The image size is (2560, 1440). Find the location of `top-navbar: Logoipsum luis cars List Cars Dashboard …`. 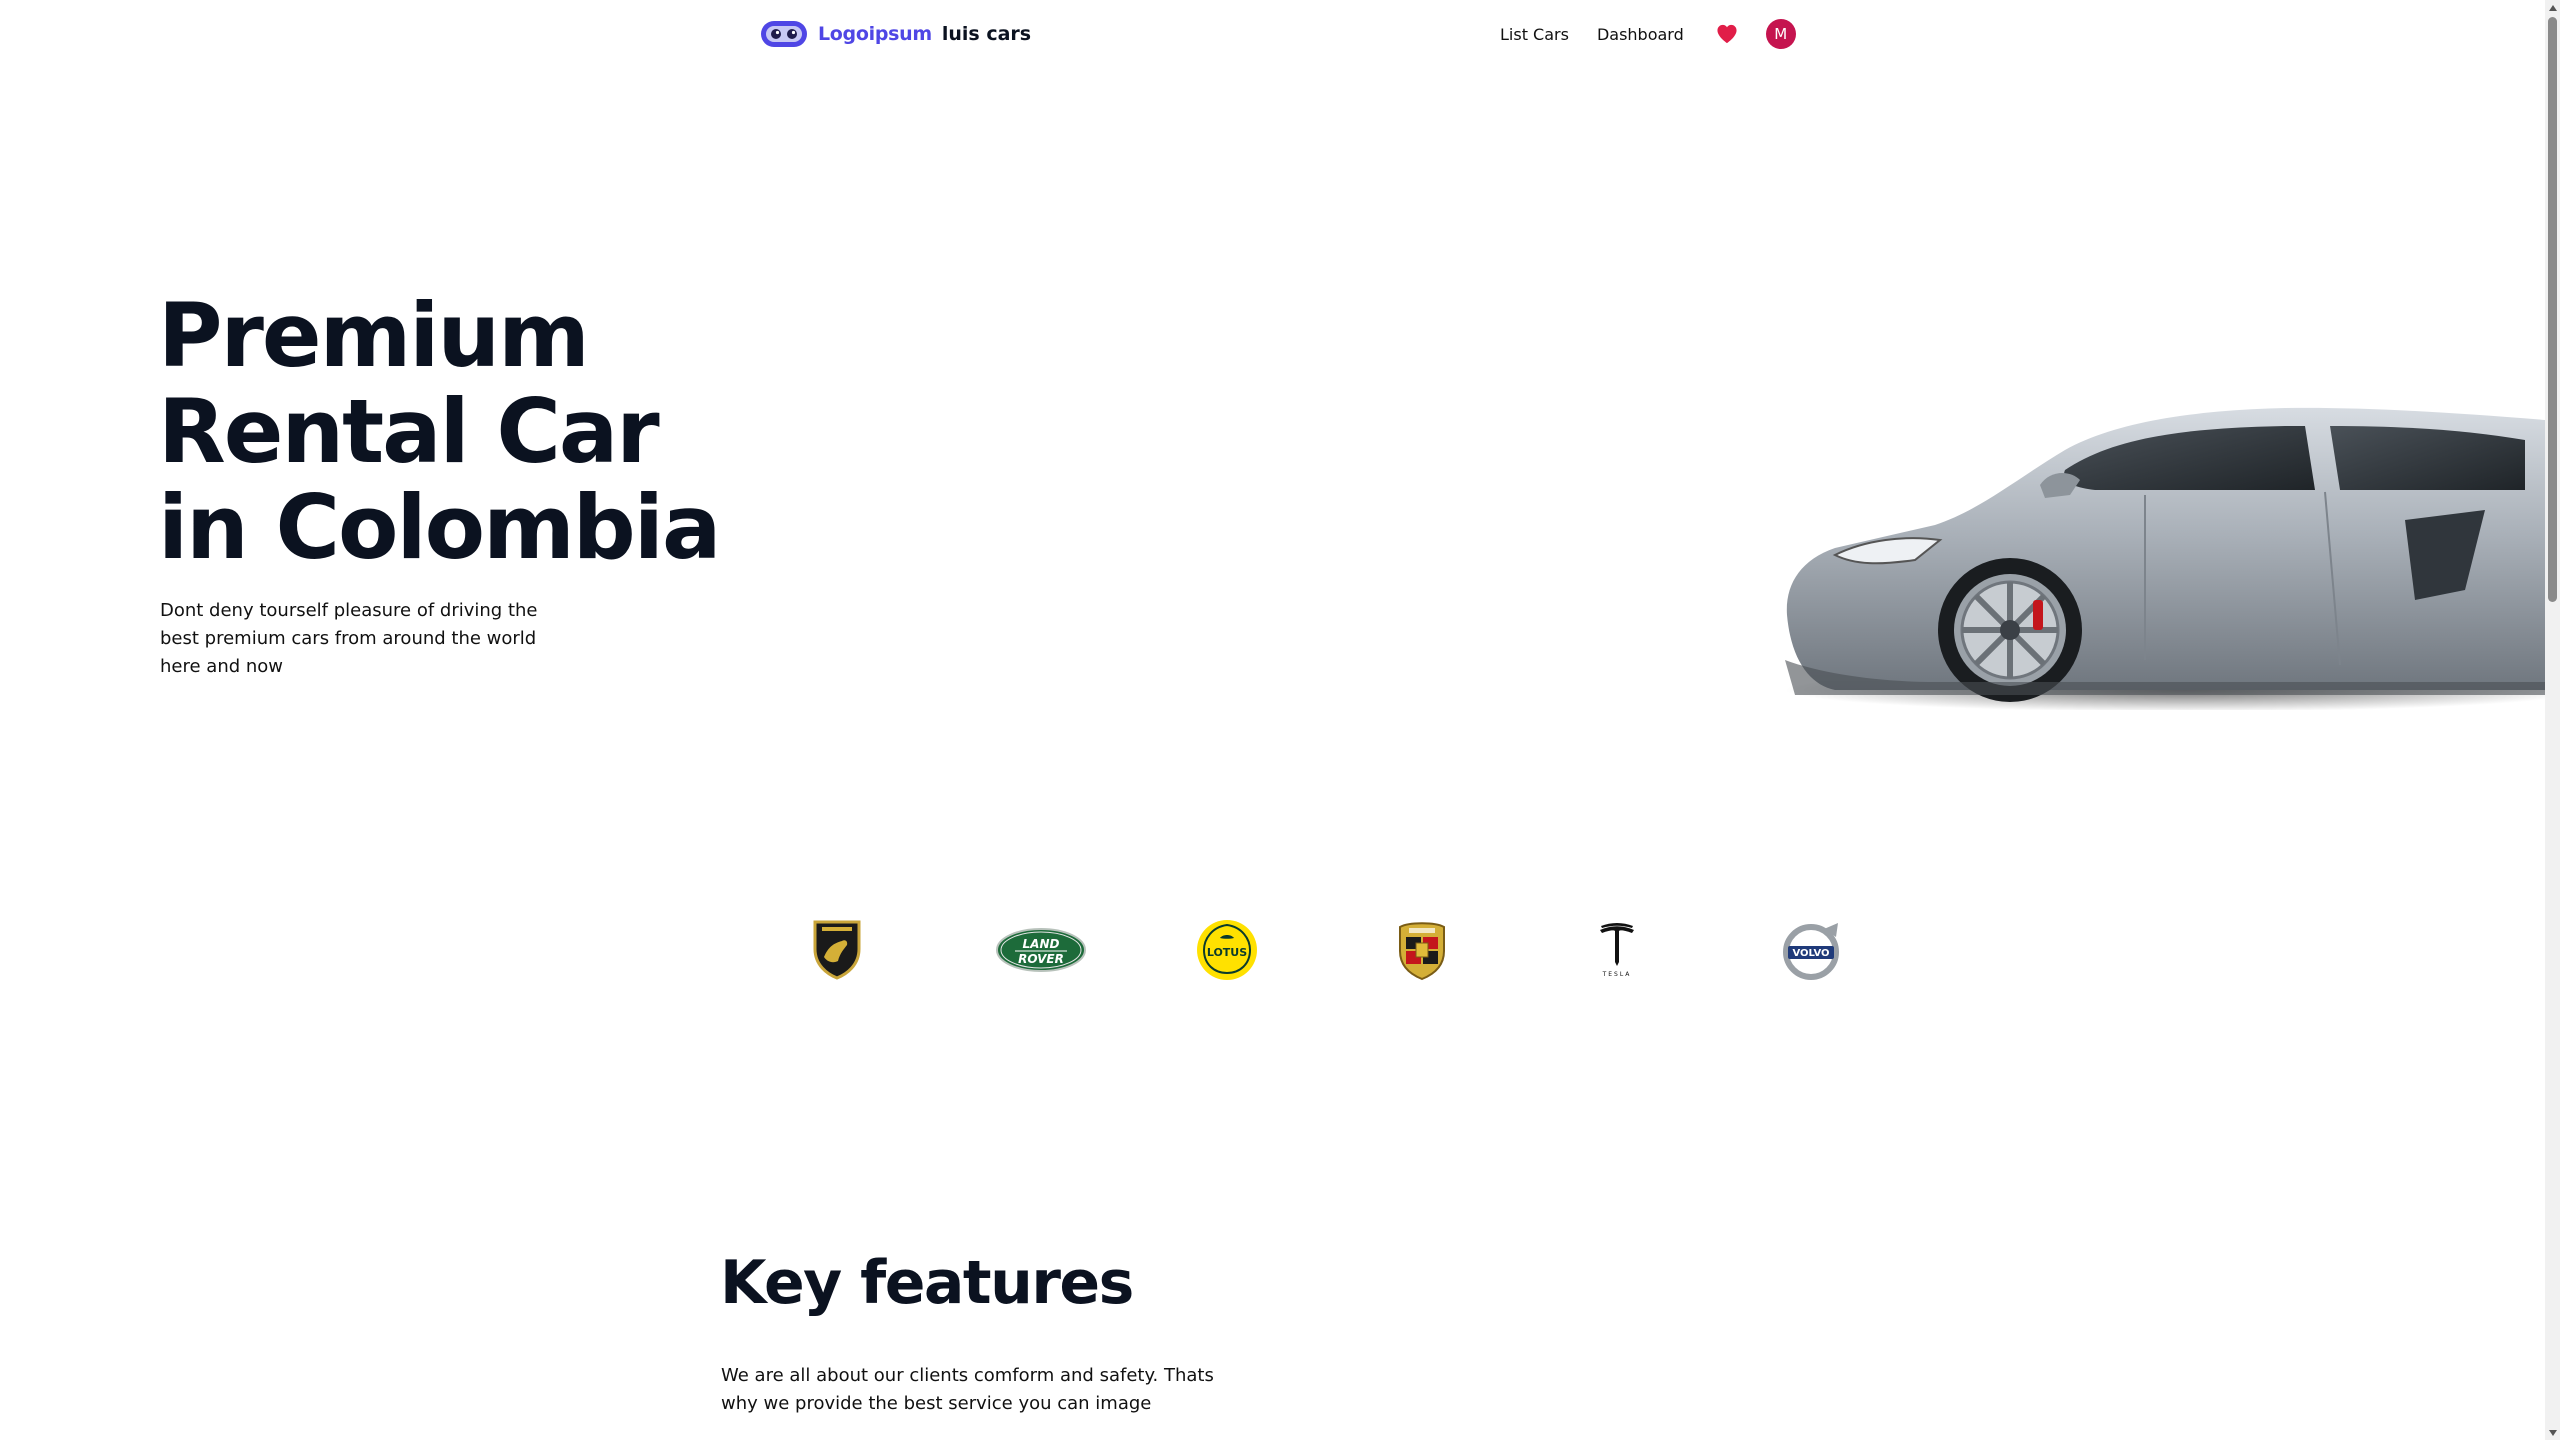

top-navbar: Logoipsum luis cars List Cars Dashboard … is located at coordinates (1272, 35).